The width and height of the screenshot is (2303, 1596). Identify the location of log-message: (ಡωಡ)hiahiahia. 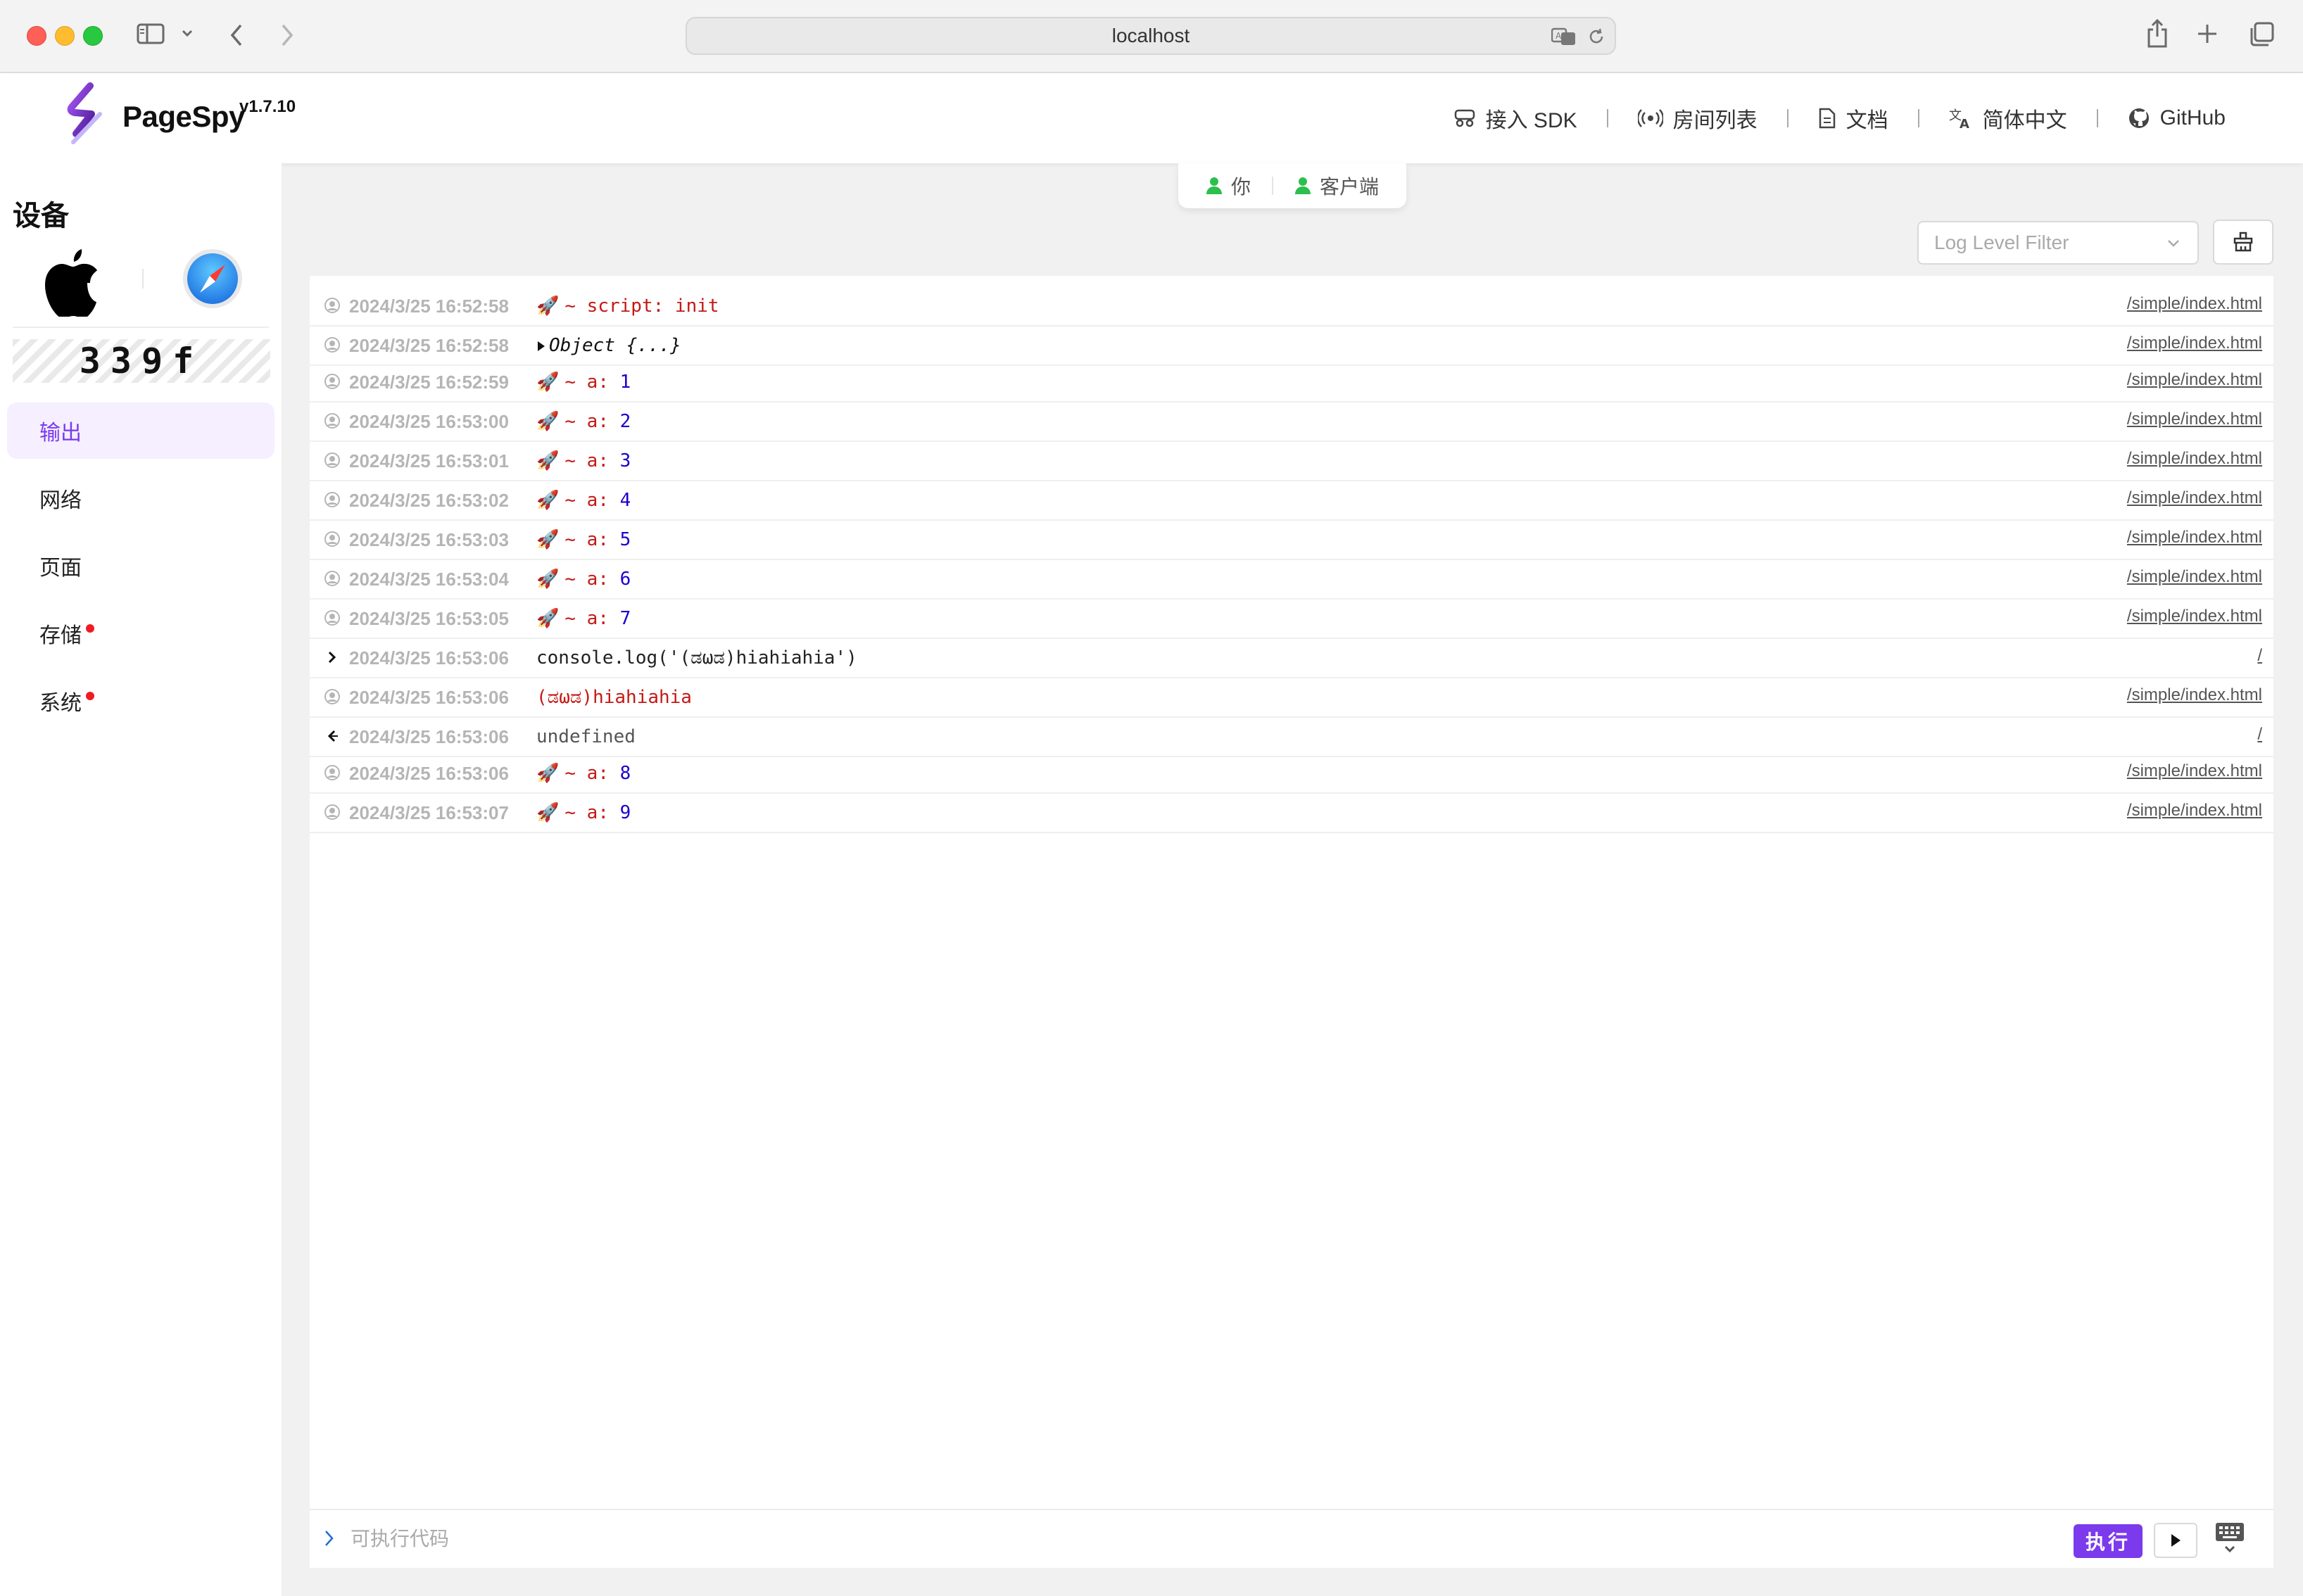
(614, 698).